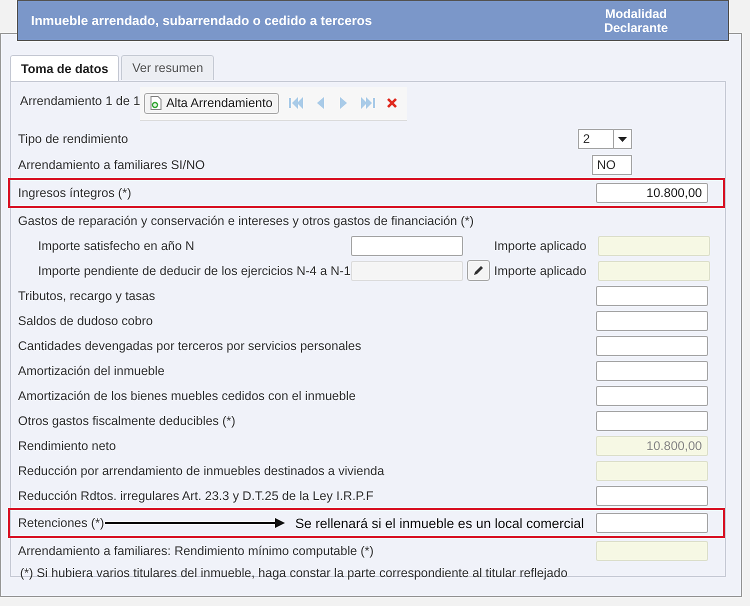 This screenshot has width=750, height=606. Describe the element at coordinates (86, 321) in the screenshot. I see `field-label: Saldos de dudoso cobro` at that location.